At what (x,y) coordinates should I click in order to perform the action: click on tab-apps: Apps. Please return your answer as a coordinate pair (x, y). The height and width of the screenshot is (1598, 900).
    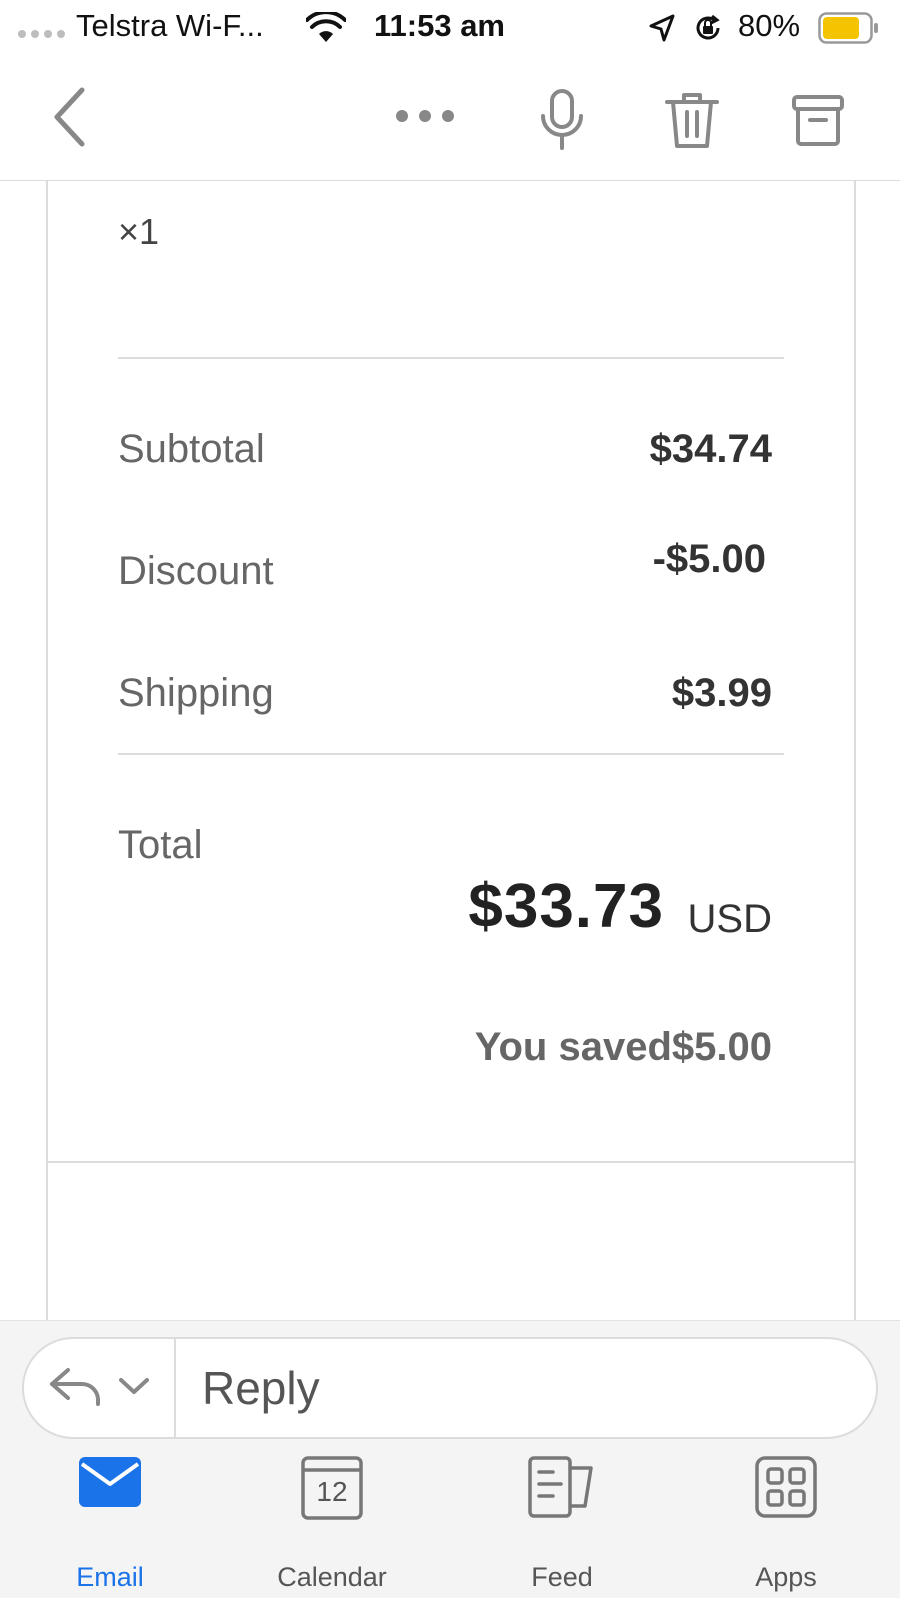
    Looking at the image, I should click on (786, 1519).